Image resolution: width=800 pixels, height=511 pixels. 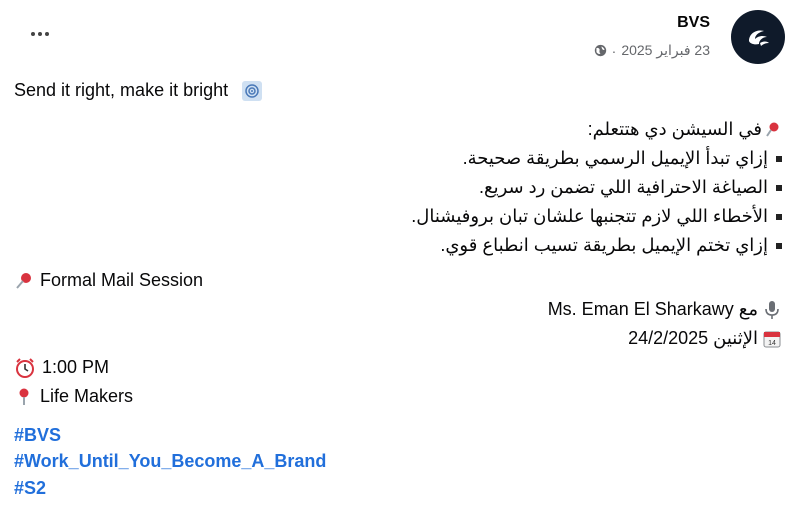 I want to click on hashtag-row: #S2, so click(x=30, y=488).